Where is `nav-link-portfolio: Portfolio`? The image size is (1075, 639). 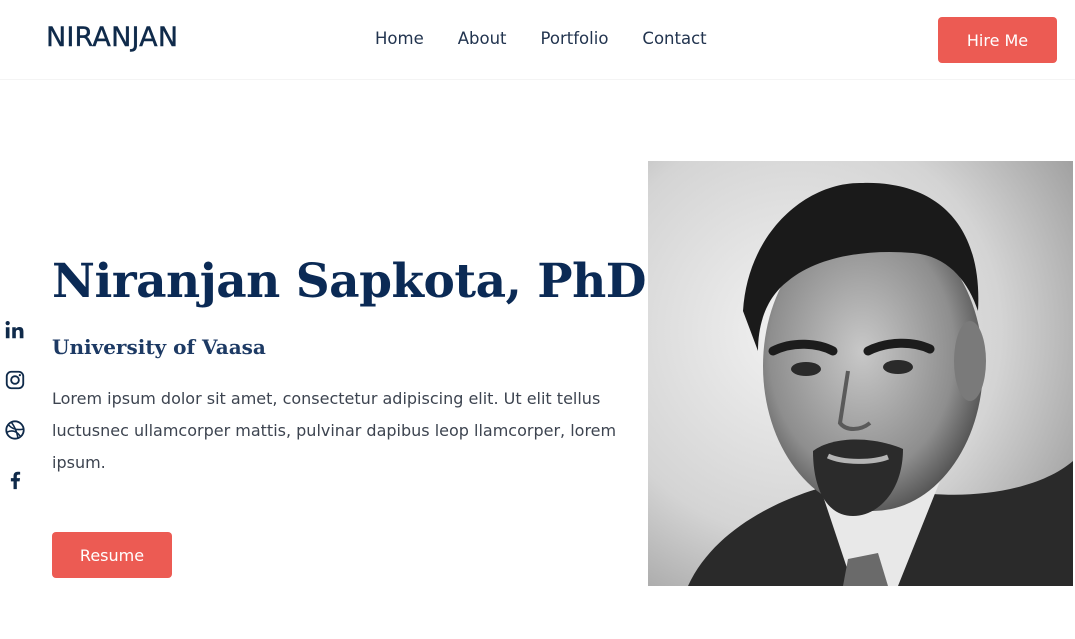 nav-link-portfolio: Portfolio is located at coordinates (575, 38).